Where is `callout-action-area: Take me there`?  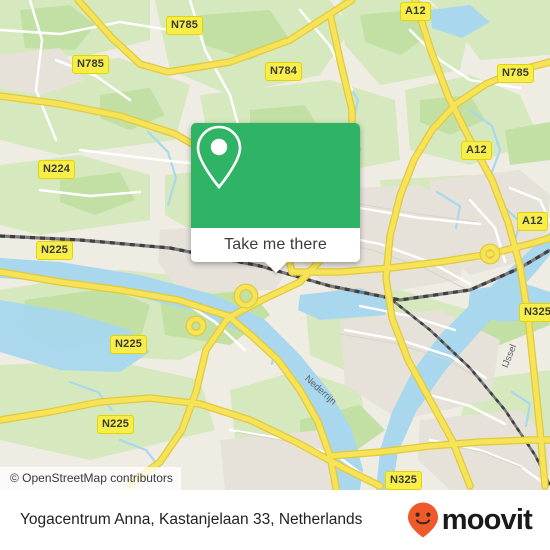
callout-action-area: Take me there is located at coordinates (275, 250).